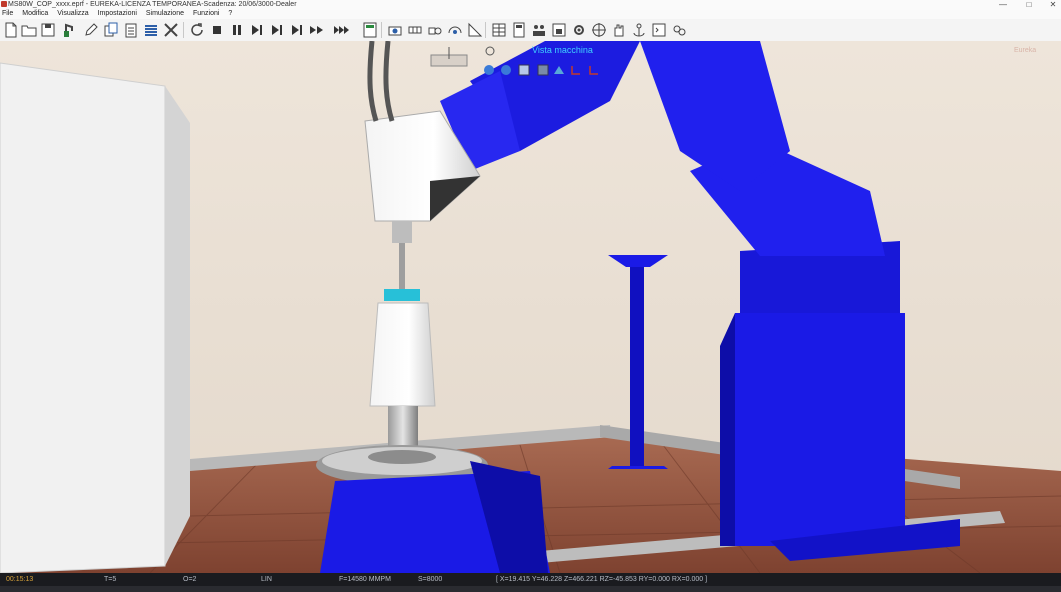 The width and height of the screenshot is (1061, 592). What do you see at coordinates (490, 51) in the screenshot?
I see `rotate-view-icon` at bounding box center [490, 51].